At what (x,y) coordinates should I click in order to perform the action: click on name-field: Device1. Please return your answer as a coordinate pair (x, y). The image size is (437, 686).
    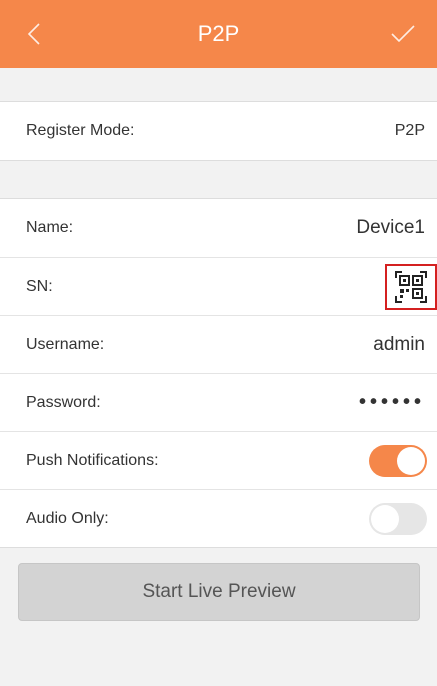
    Looking at the image, I should click on (390, 228).